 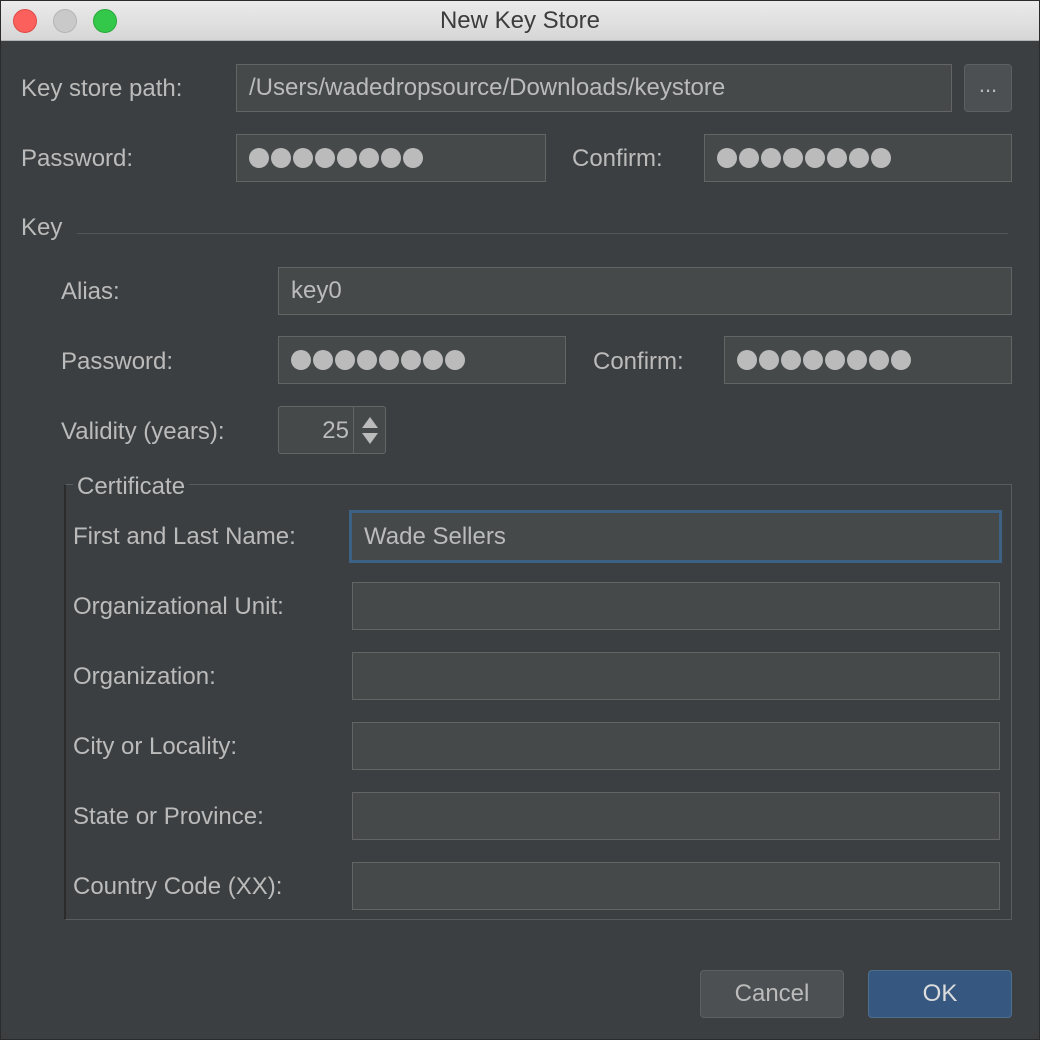 I want to click on country-code-field, so click(x=676, y=886).